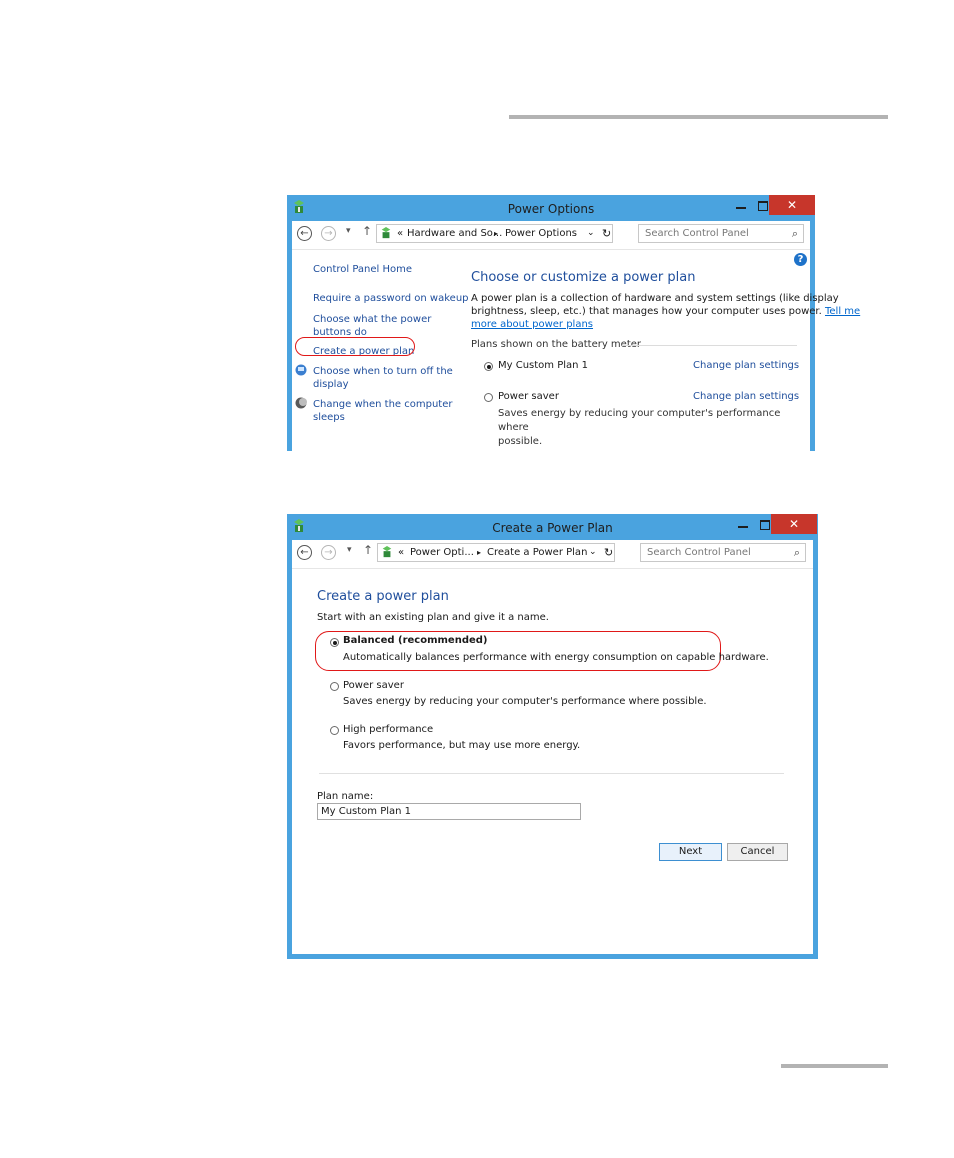 The height and width of the screenshot is (1158, 954). What do you see at coordinates (334, 642) in the screenshot?
I see `plan-radio-balanced` at bounding box center [334, 642].